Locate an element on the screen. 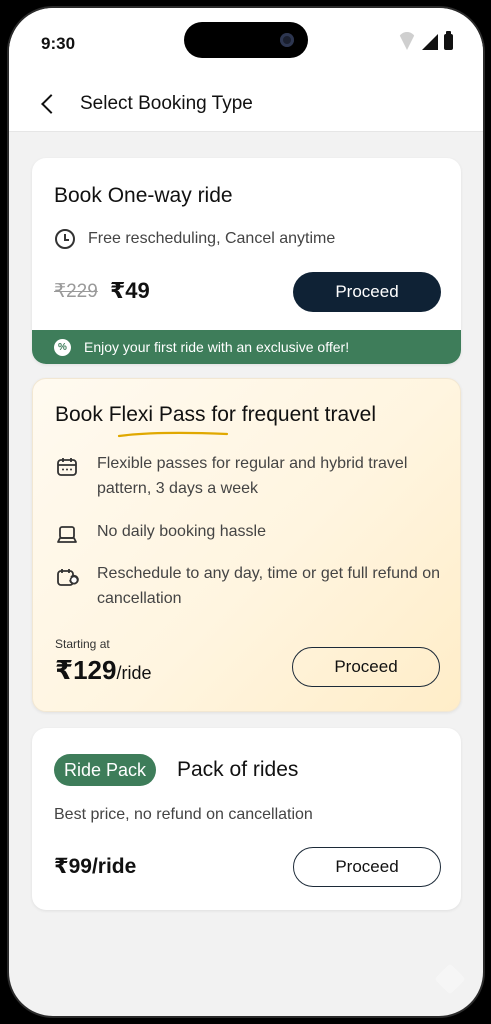 This screenshot has height=1024, width=491. app-header: Select Booking Type is located at coordinates (246, 106).